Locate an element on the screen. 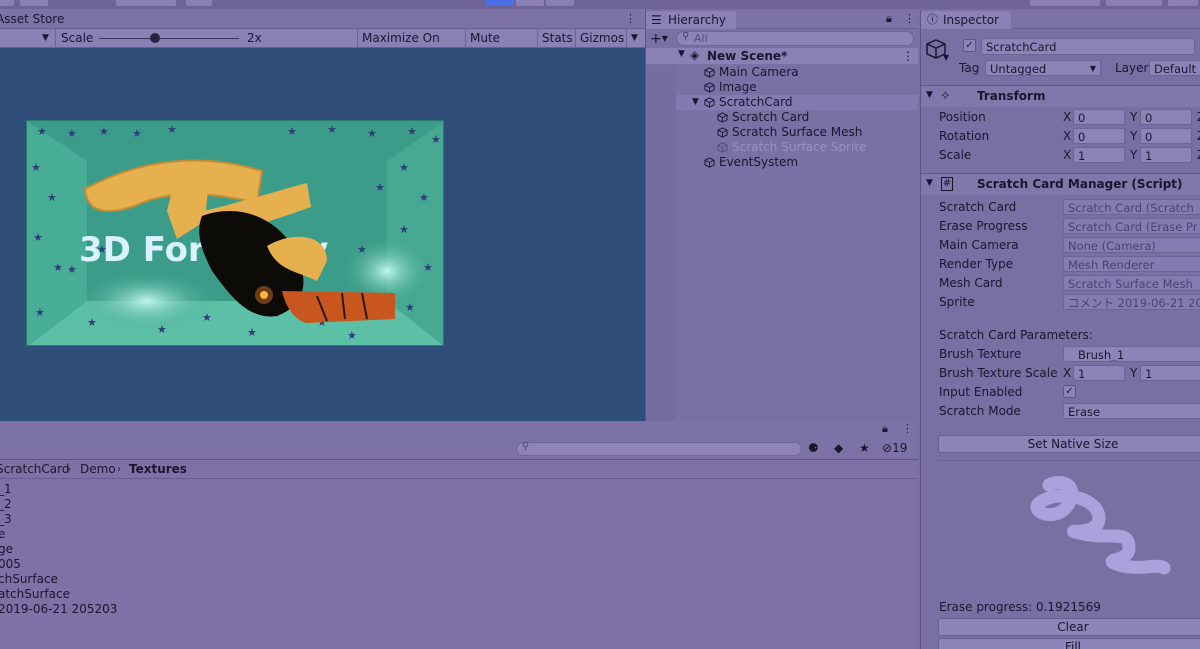 This screenshot has width=1200, height=649. maximize-on-play-button: Maximize On Play is located at coordinates (410, 46).